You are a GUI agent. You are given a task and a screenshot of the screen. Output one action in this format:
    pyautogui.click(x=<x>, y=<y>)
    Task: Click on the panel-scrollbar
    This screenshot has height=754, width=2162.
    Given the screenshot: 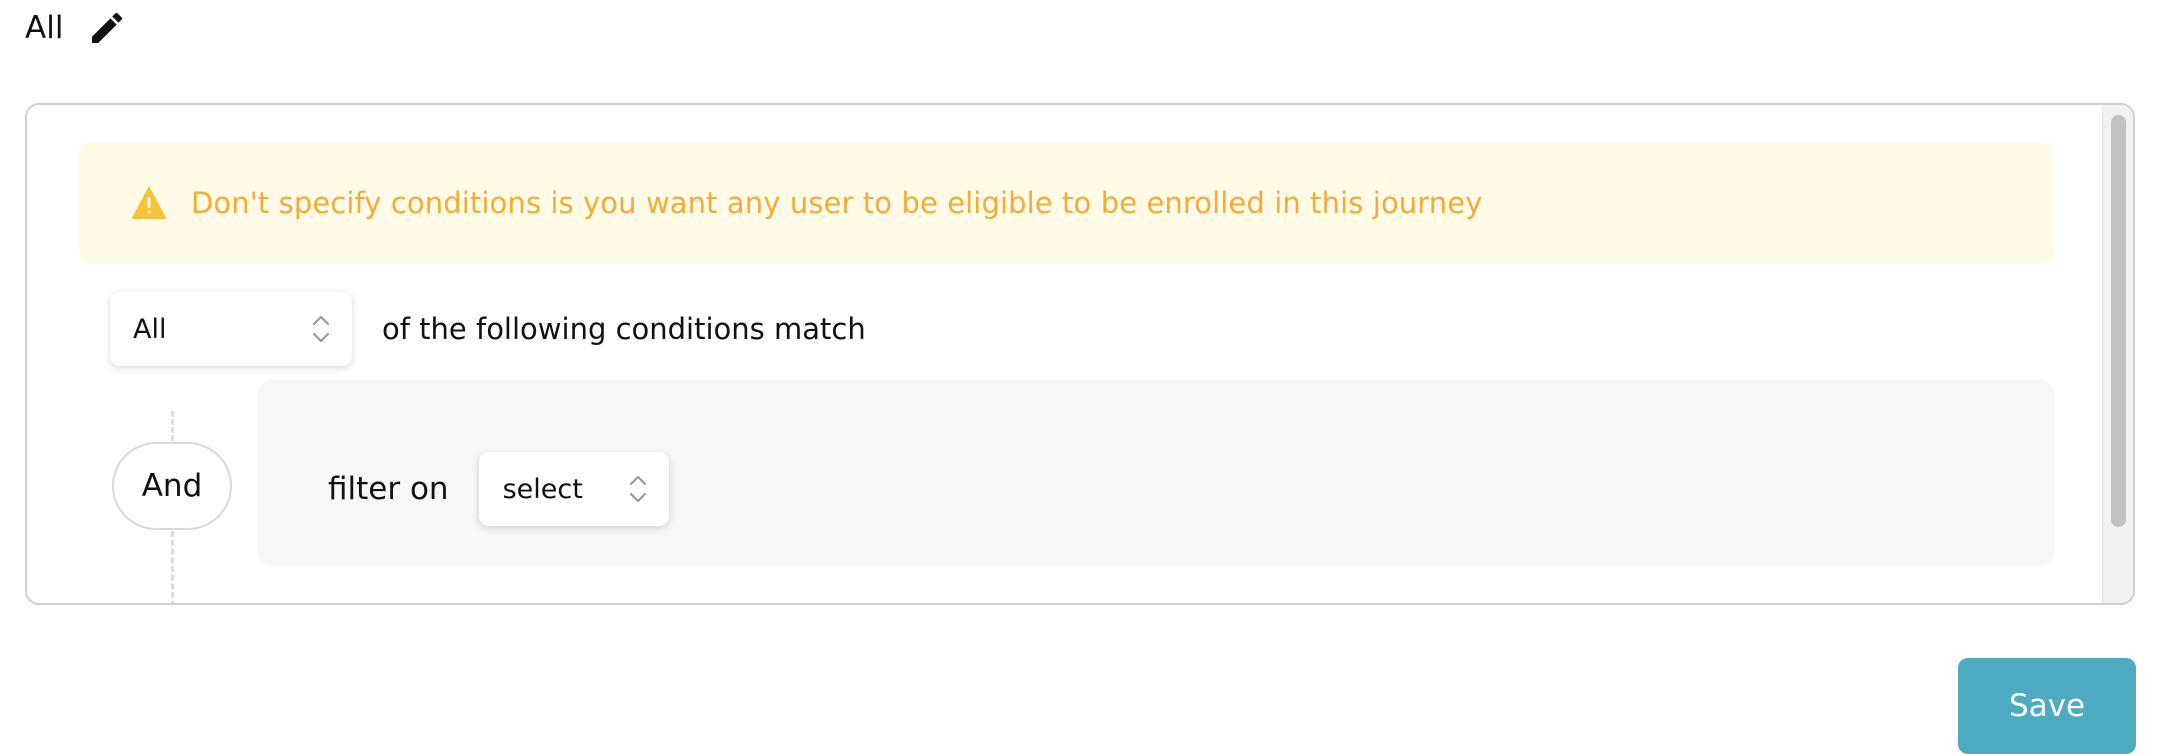 What is the action you would take?
    pyautogui.click(x=2117, y=354)
    